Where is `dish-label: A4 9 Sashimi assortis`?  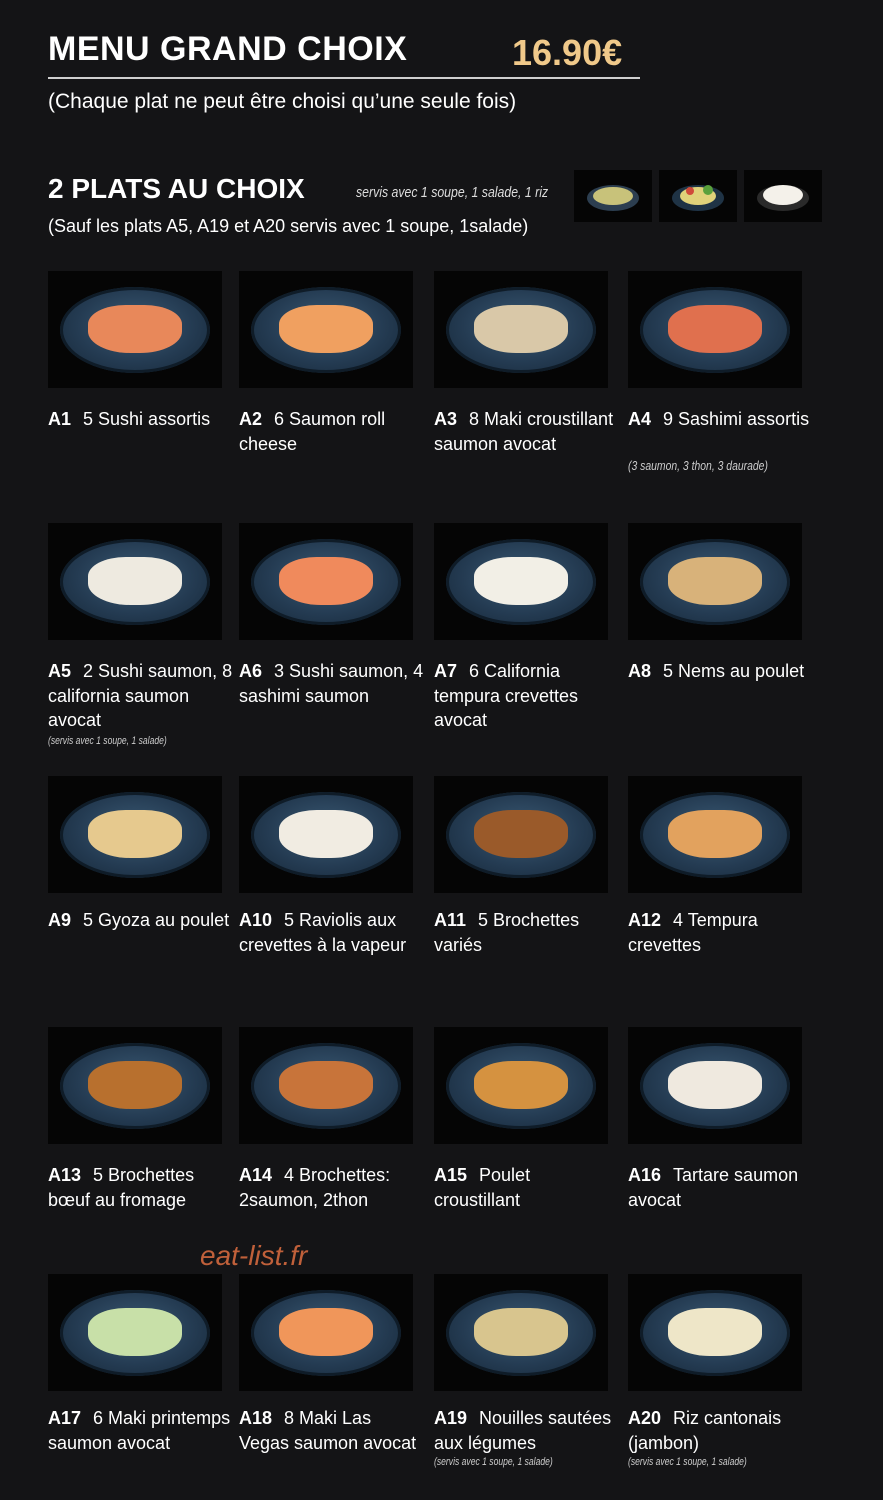 dish-label: A4 9 Sashimi assortis is located at coordinates (721, 419).